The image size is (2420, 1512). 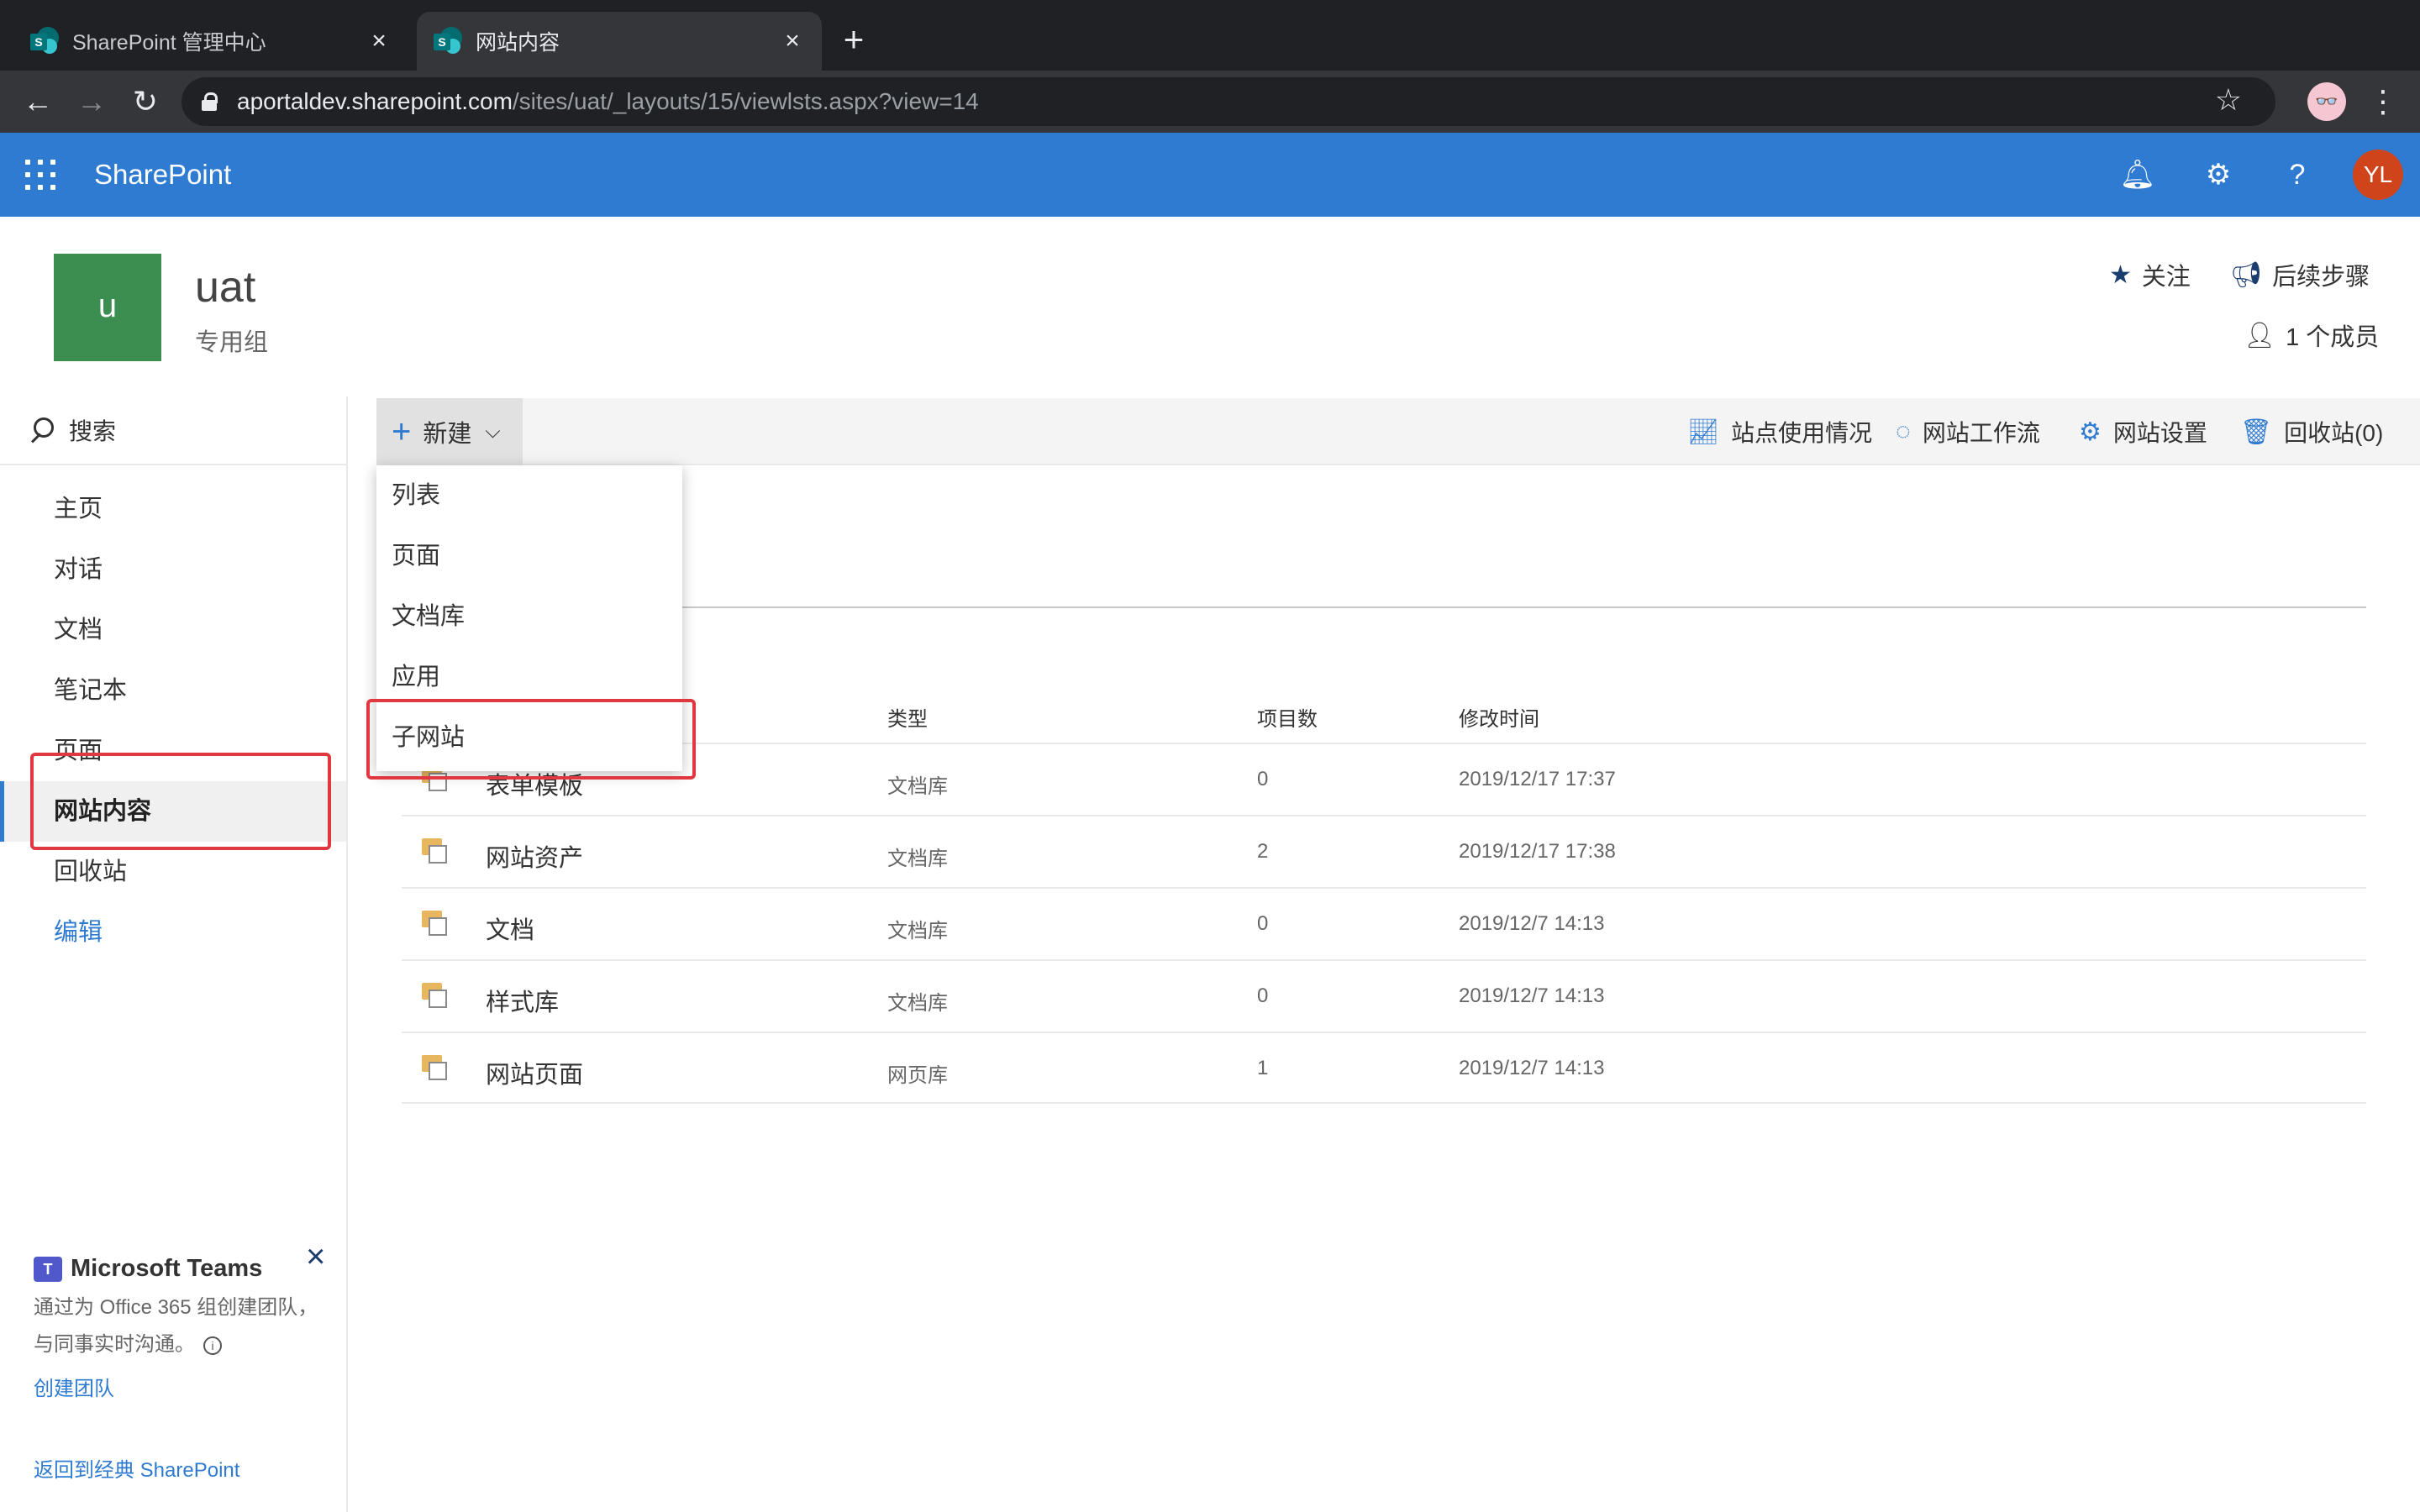 What do you see at coordinates (534, 1072) in the screenshot?
I see `item-name: 网站页面` at bounding box center [534, 1072].